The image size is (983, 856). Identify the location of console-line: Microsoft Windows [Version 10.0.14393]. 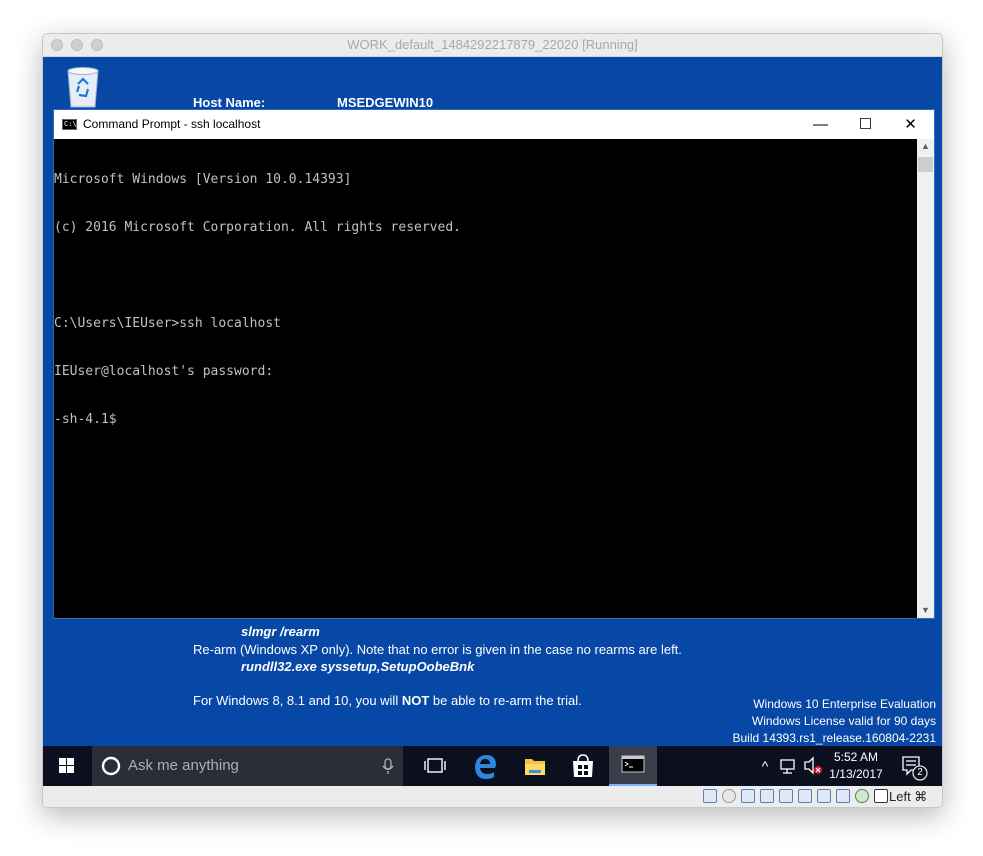
(203, 179).